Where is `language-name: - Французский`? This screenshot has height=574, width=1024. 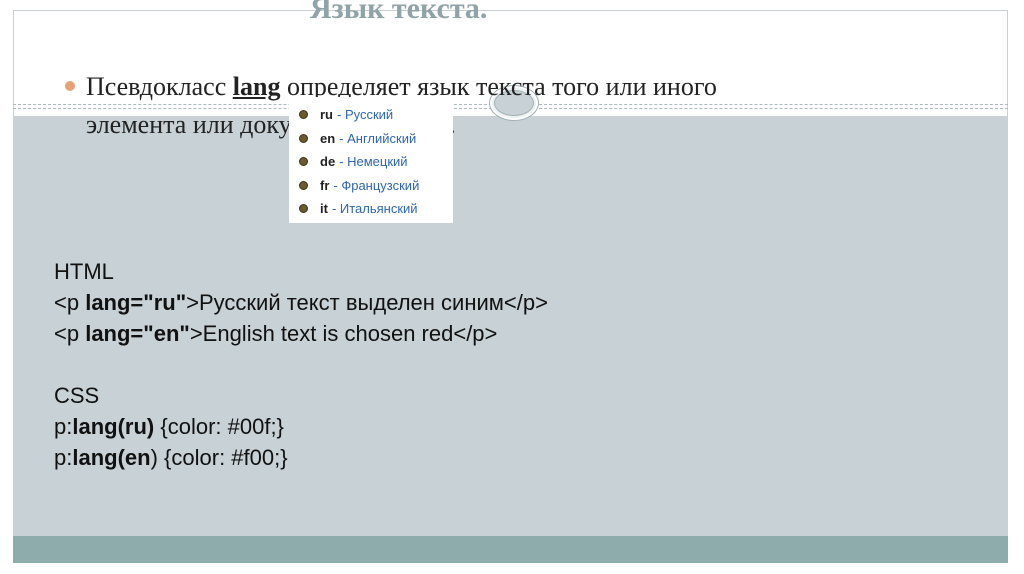
language-name: - Французский is located at coordinates (376, 185).